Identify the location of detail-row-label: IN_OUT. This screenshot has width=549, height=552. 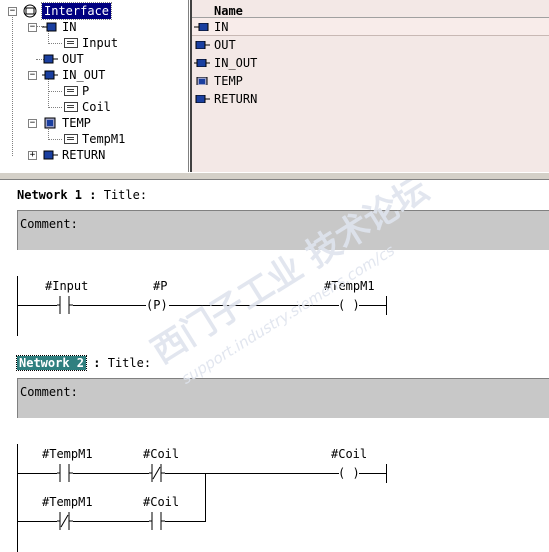
(236, 63).